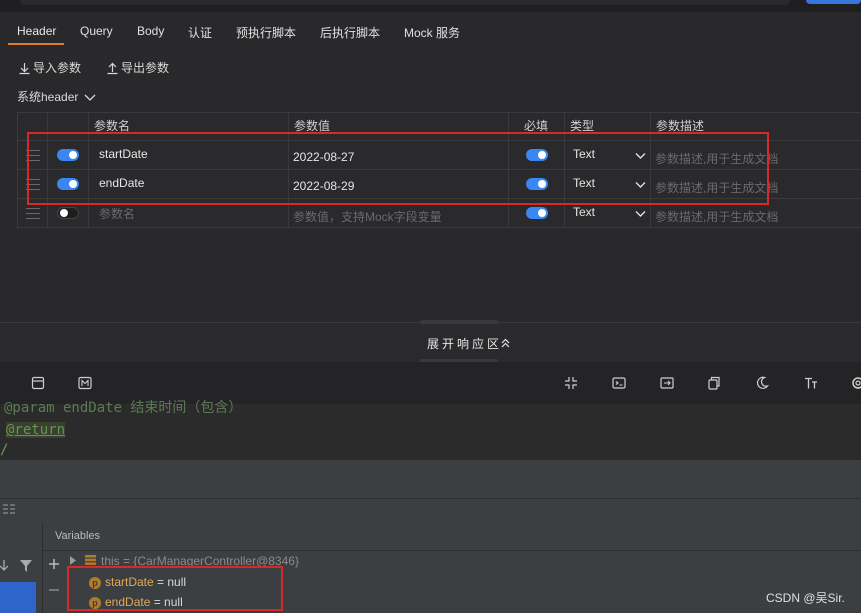 The width and height of the screenshot is (861, 613). What do you see at coordinates (714, 383) in the screenshot?
I see `copy-icon` at bounding box center [714, 383].